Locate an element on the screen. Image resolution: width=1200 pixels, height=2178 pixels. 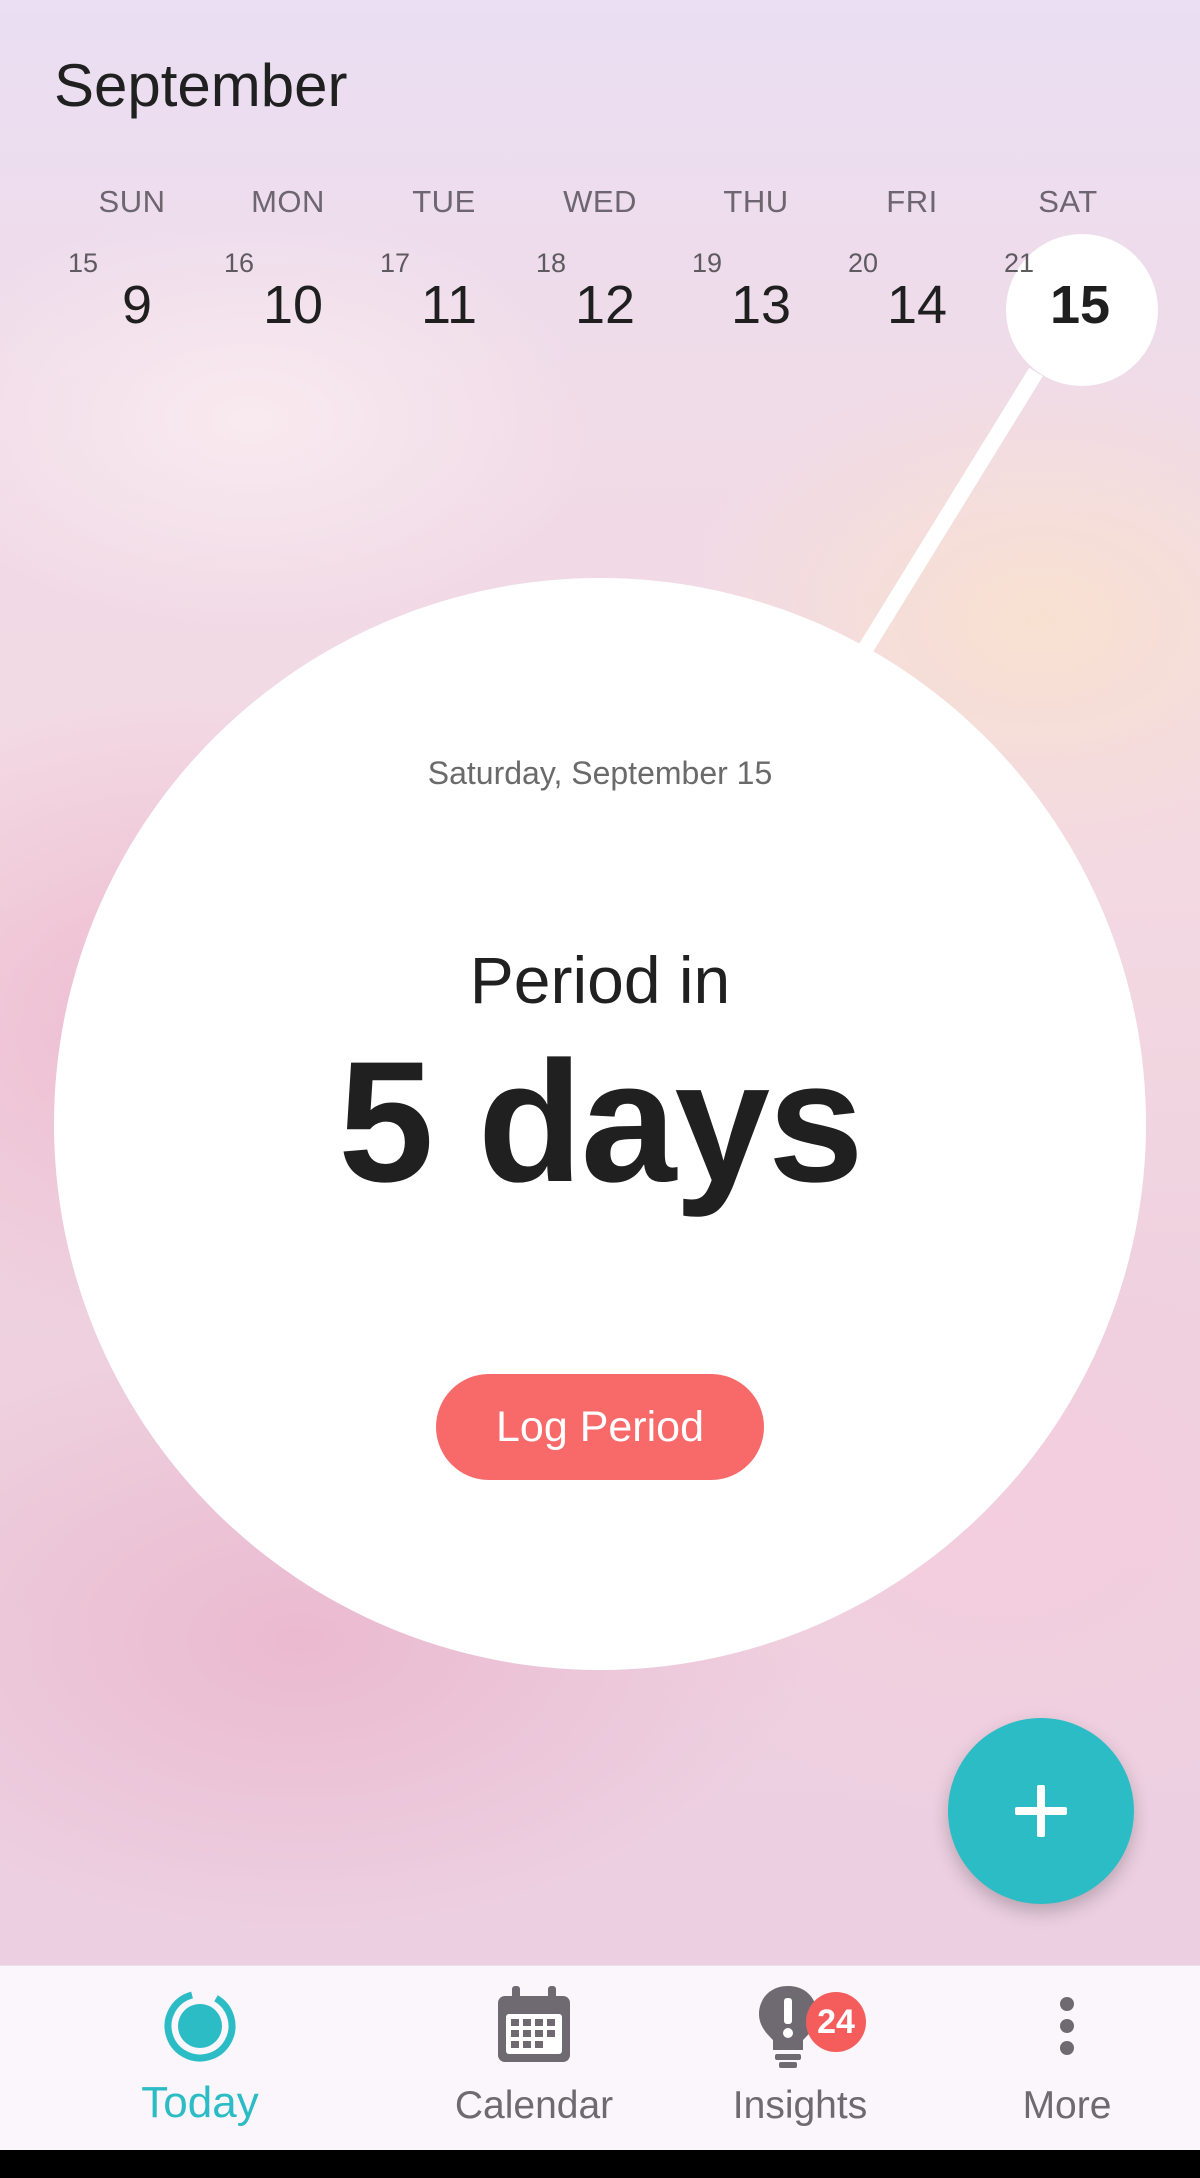
selected-date-label: Saturday, September 15 is located at coordinates (600, 773).